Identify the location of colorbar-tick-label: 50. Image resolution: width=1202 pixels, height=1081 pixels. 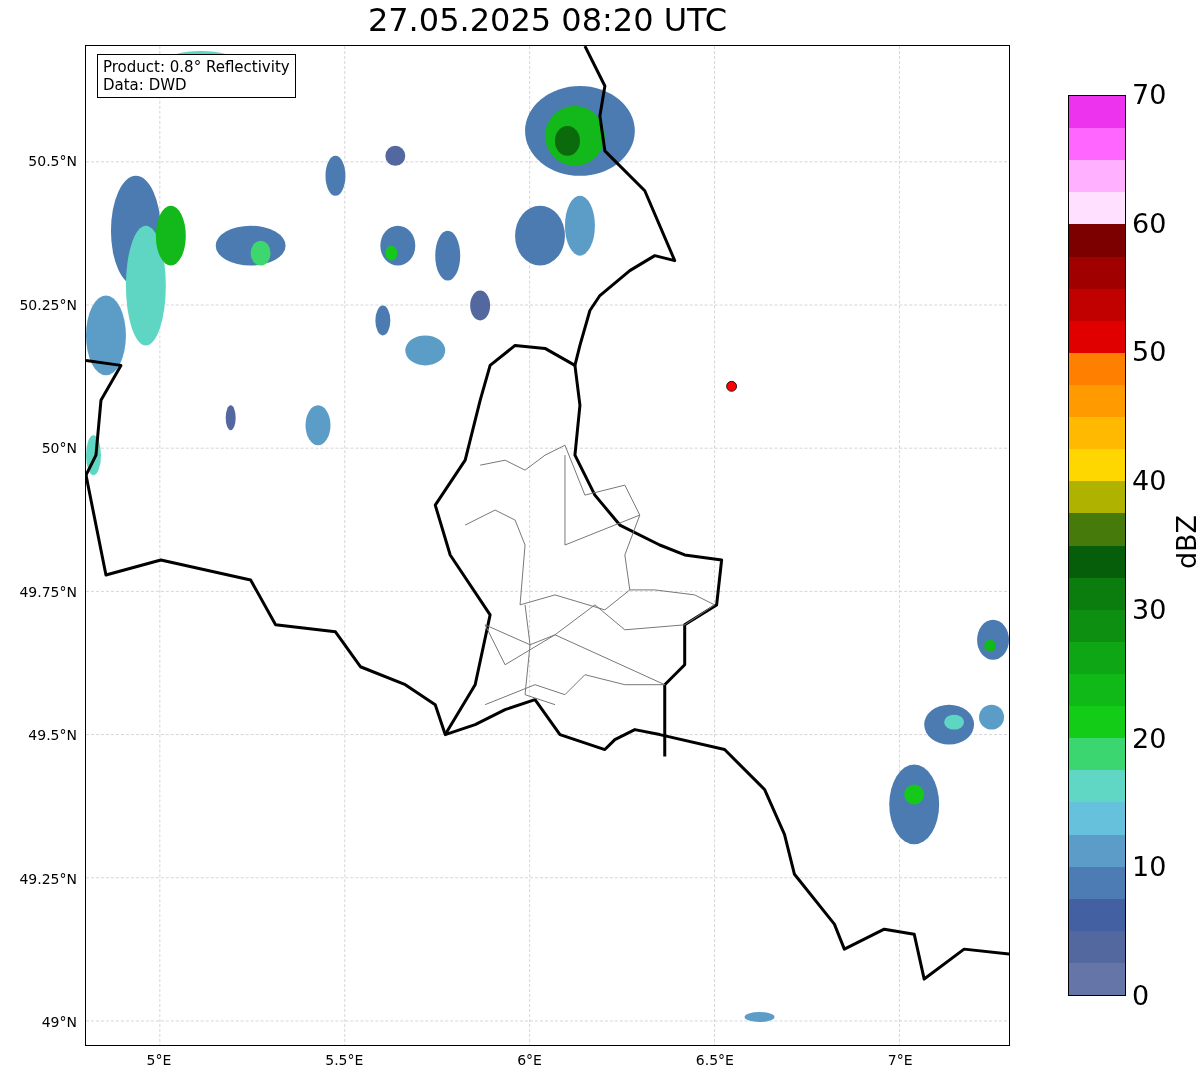
(1149, 352).